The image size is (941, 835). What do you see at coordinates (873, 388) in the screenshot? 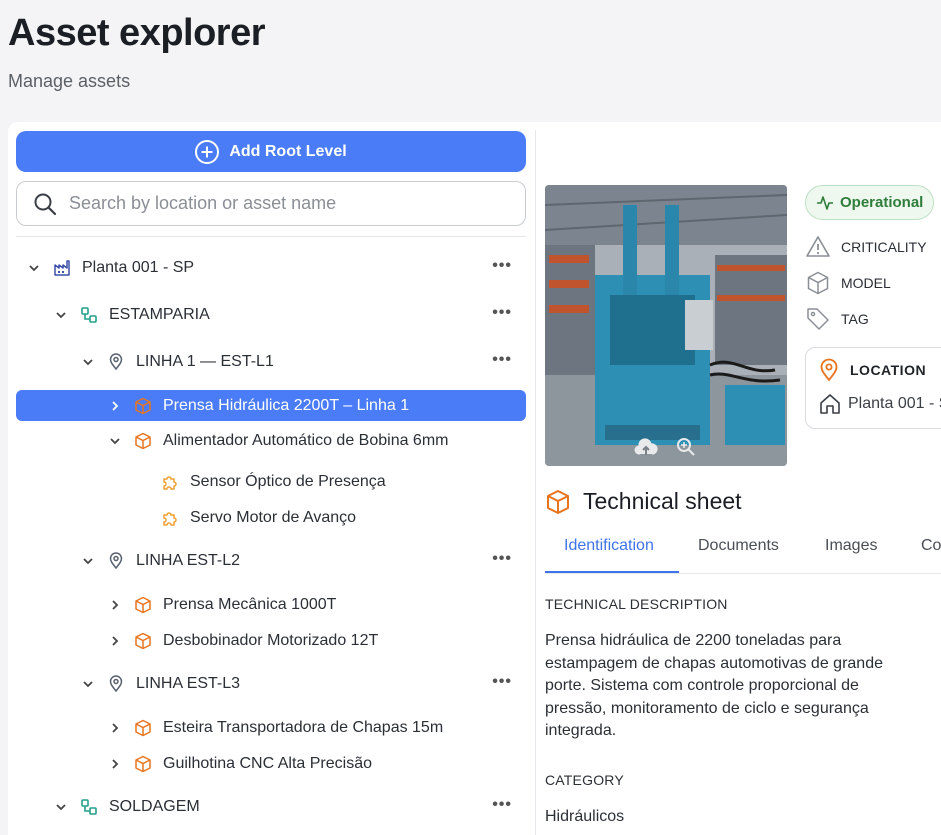
I see `location-card: LOCATION Planta 001 - SP` at bounding box center [873, 388].